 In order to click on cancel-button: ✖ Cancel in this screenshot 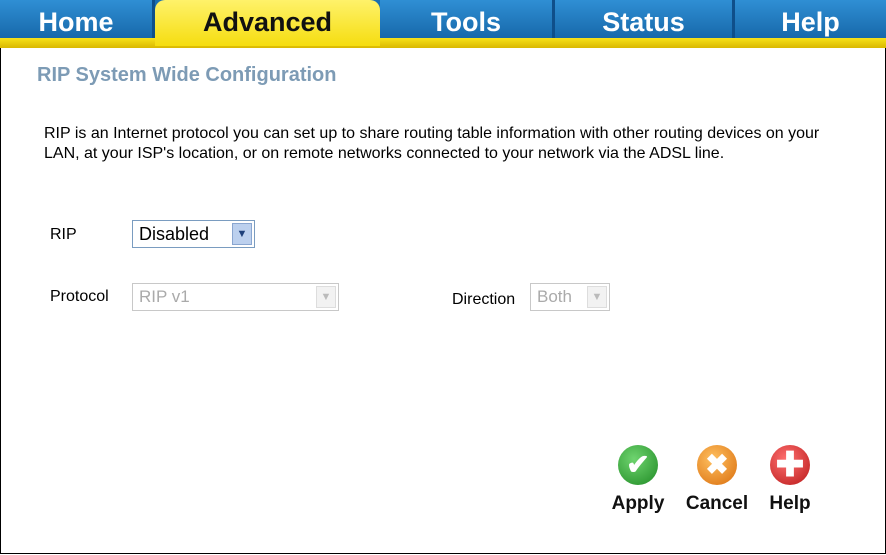, I will do `click(717, 480)`.